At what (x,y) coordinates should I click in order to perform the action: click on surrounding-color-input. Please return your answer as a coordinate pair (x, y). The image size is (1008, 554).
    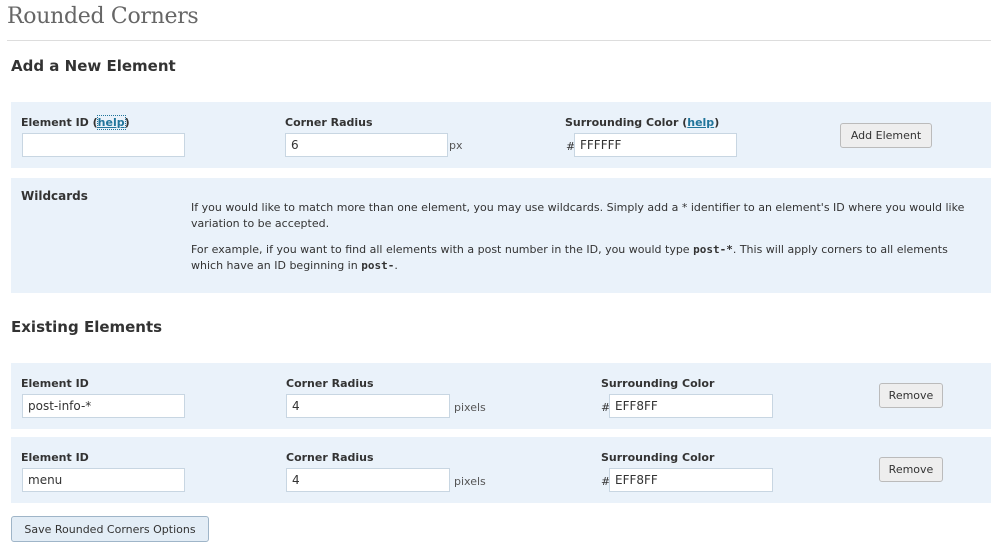
    Looking at the image, I should click on (655, 145).